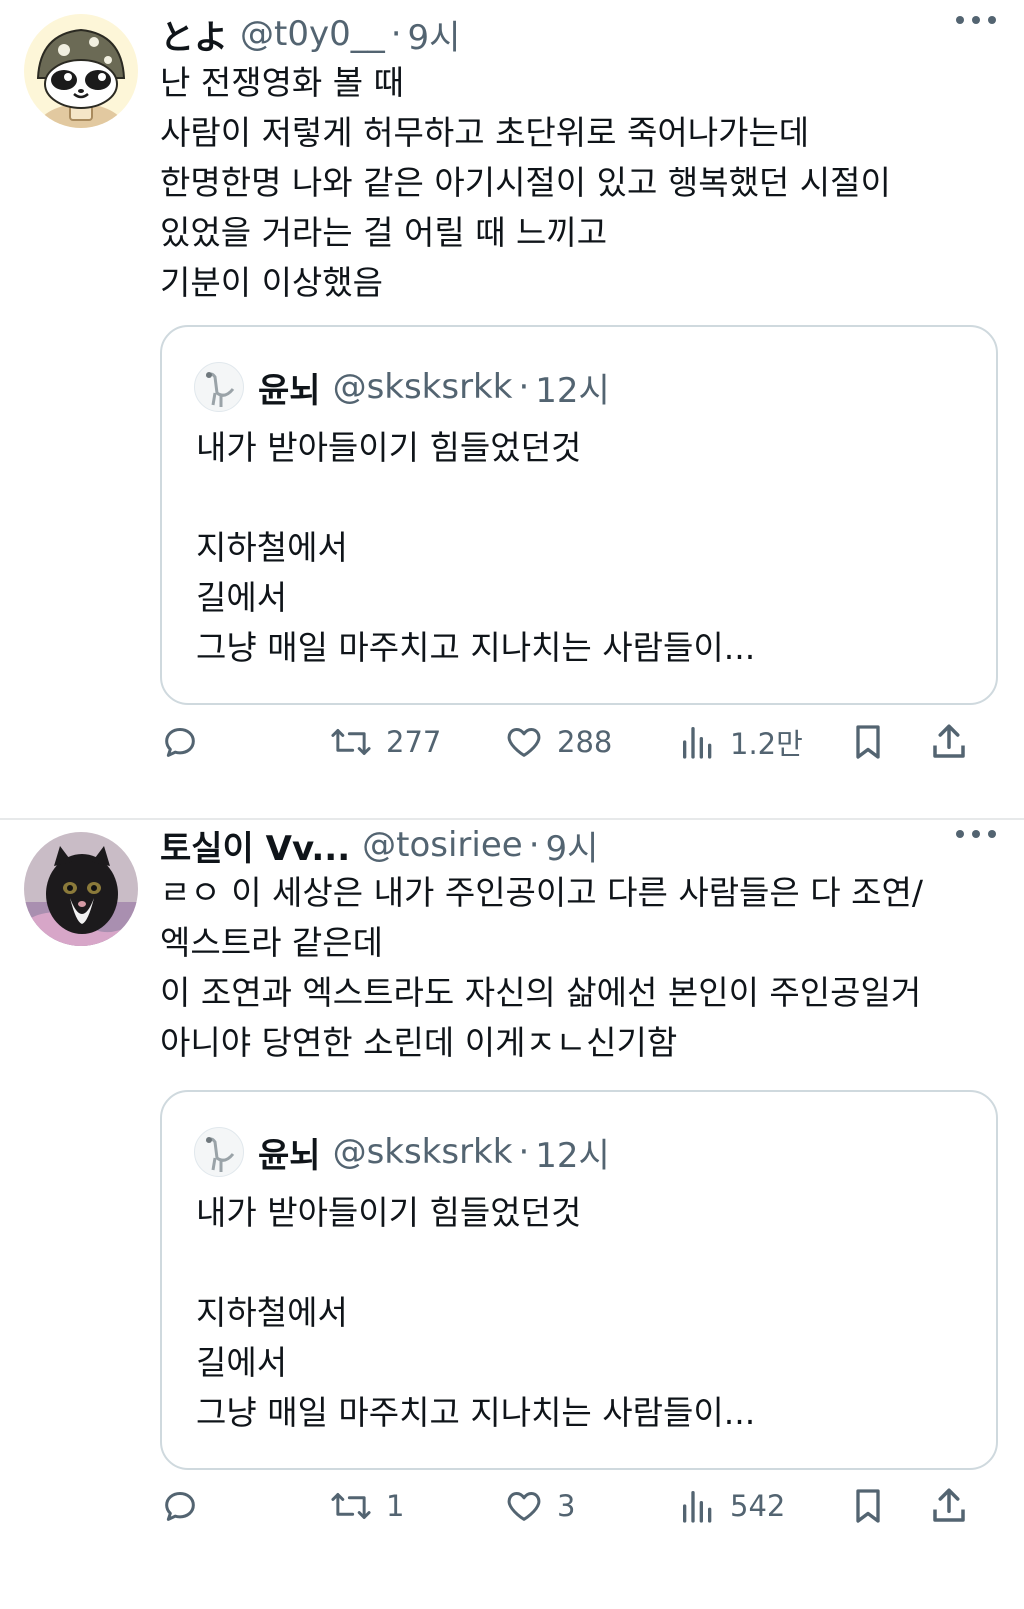  What do you see at coordinates (582, 1506) in the screenshot?
I see `tweet-actions: 1 3 542` at bounding box center [582, 1506].